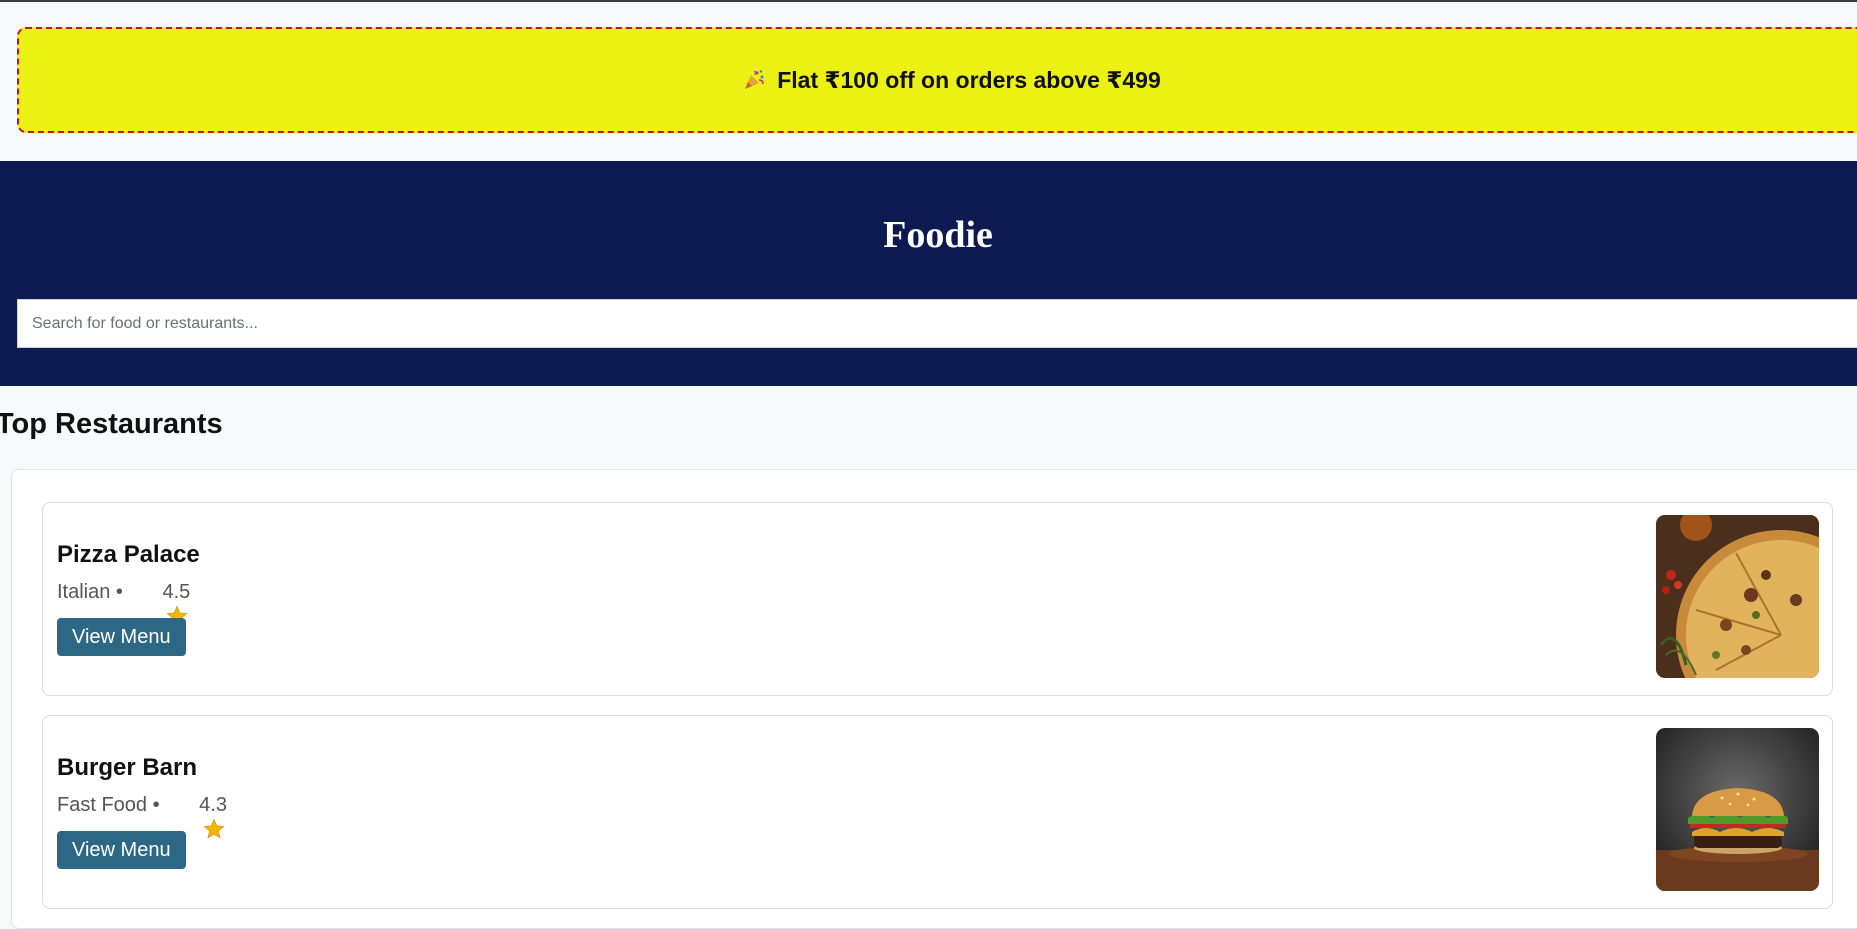  Describe the element at coordinates (111, 424) in the screenshot. I see `section-heading: Top Restaurants` at that location.